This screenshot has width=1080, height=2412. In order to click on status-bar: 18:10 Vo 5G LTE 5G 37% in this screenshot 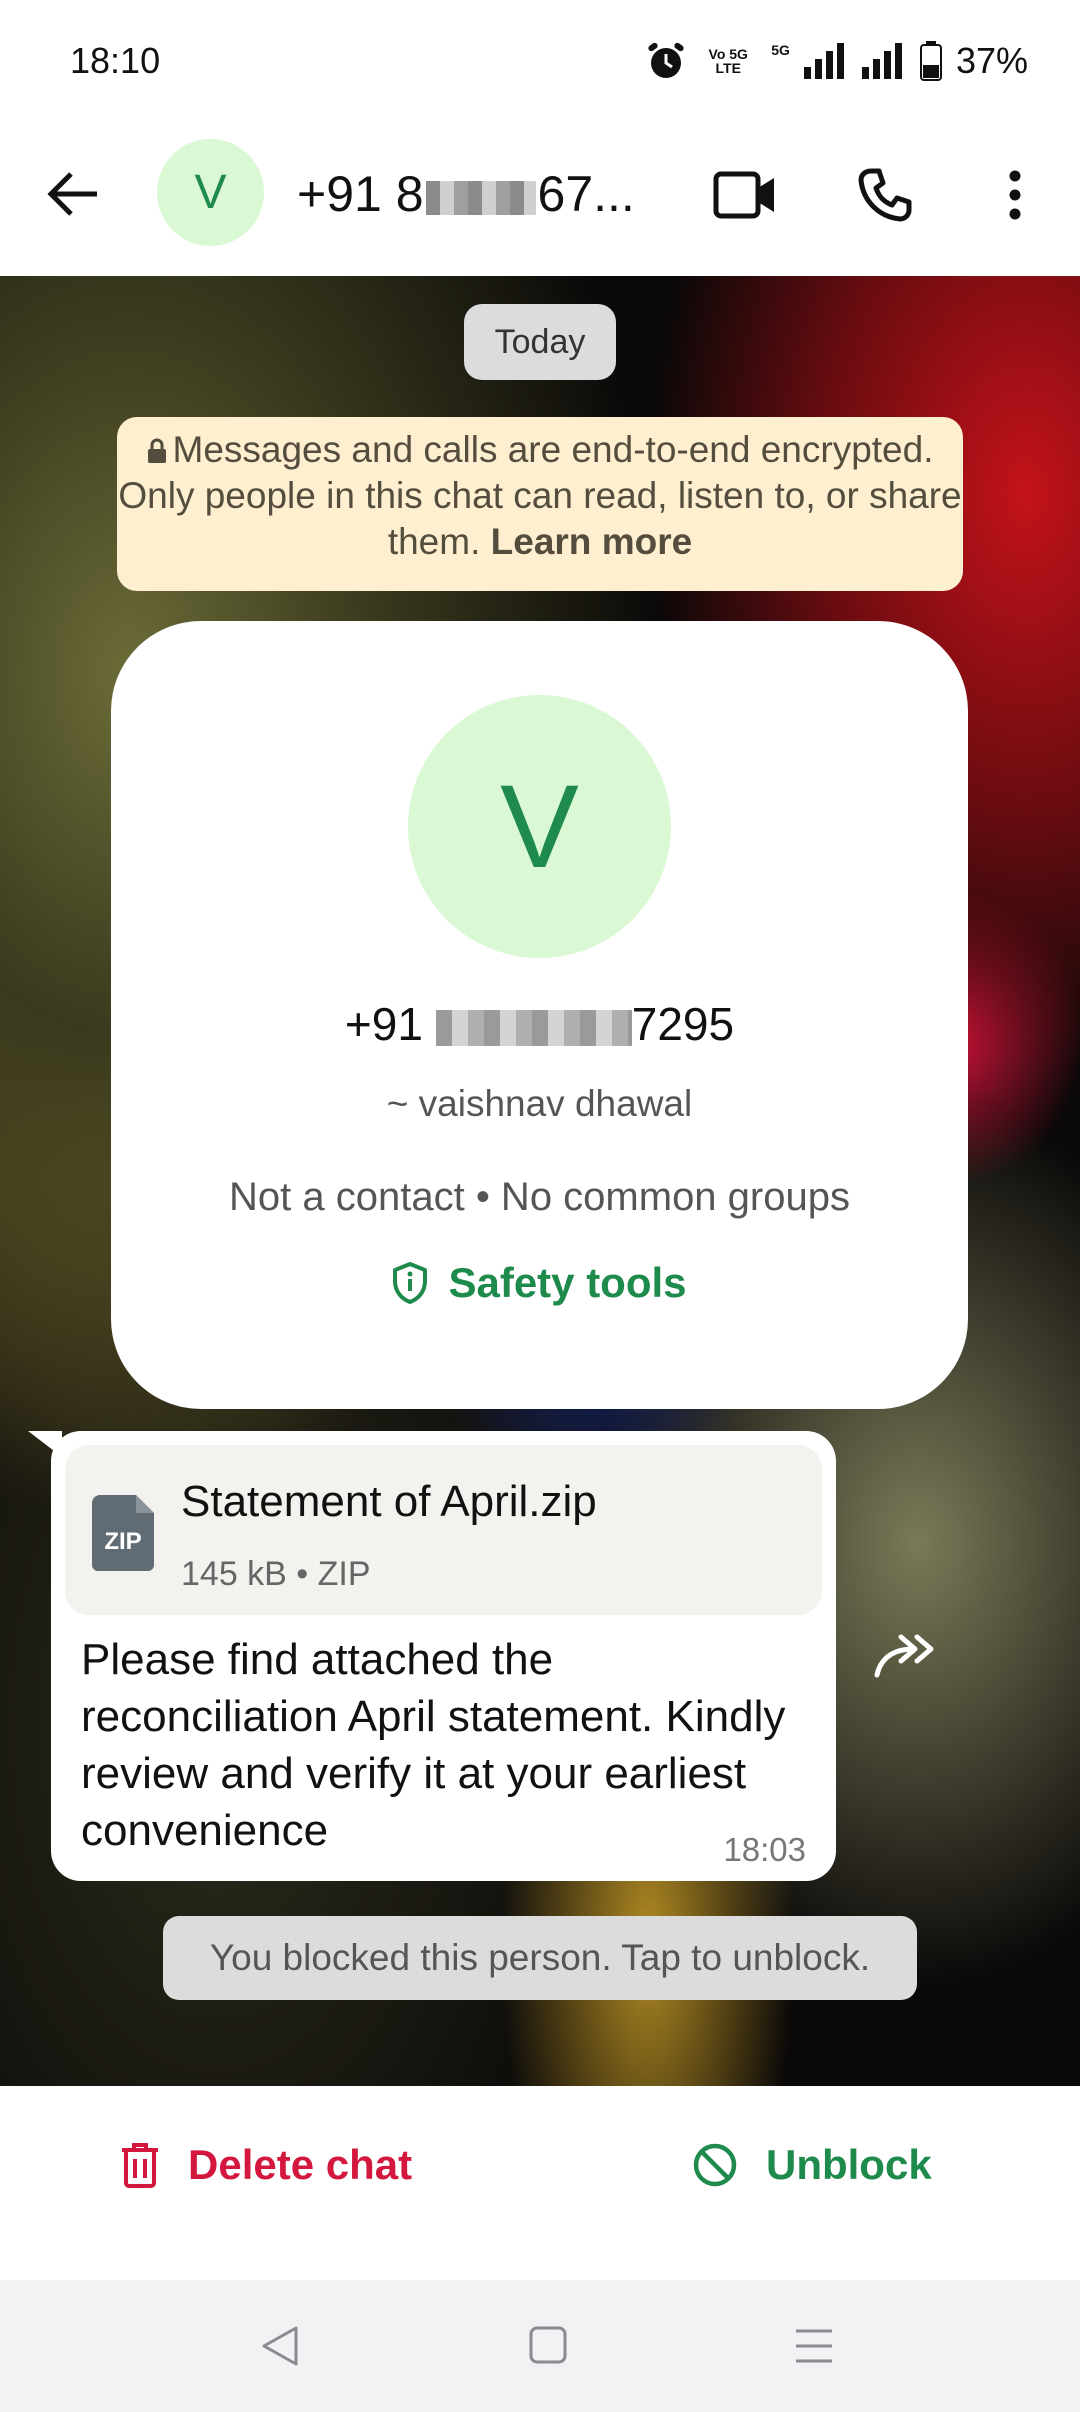, I will do `click(540, 60)`.